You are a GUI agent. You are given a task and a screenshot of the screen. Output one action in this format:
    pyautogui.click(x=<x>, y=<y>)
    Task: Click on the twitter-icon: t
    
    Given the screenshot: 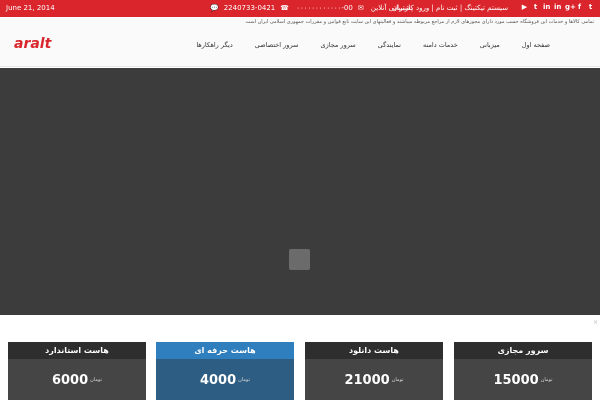 What is the action you would take?
    pyautogui.click(x=590, y=7)
    